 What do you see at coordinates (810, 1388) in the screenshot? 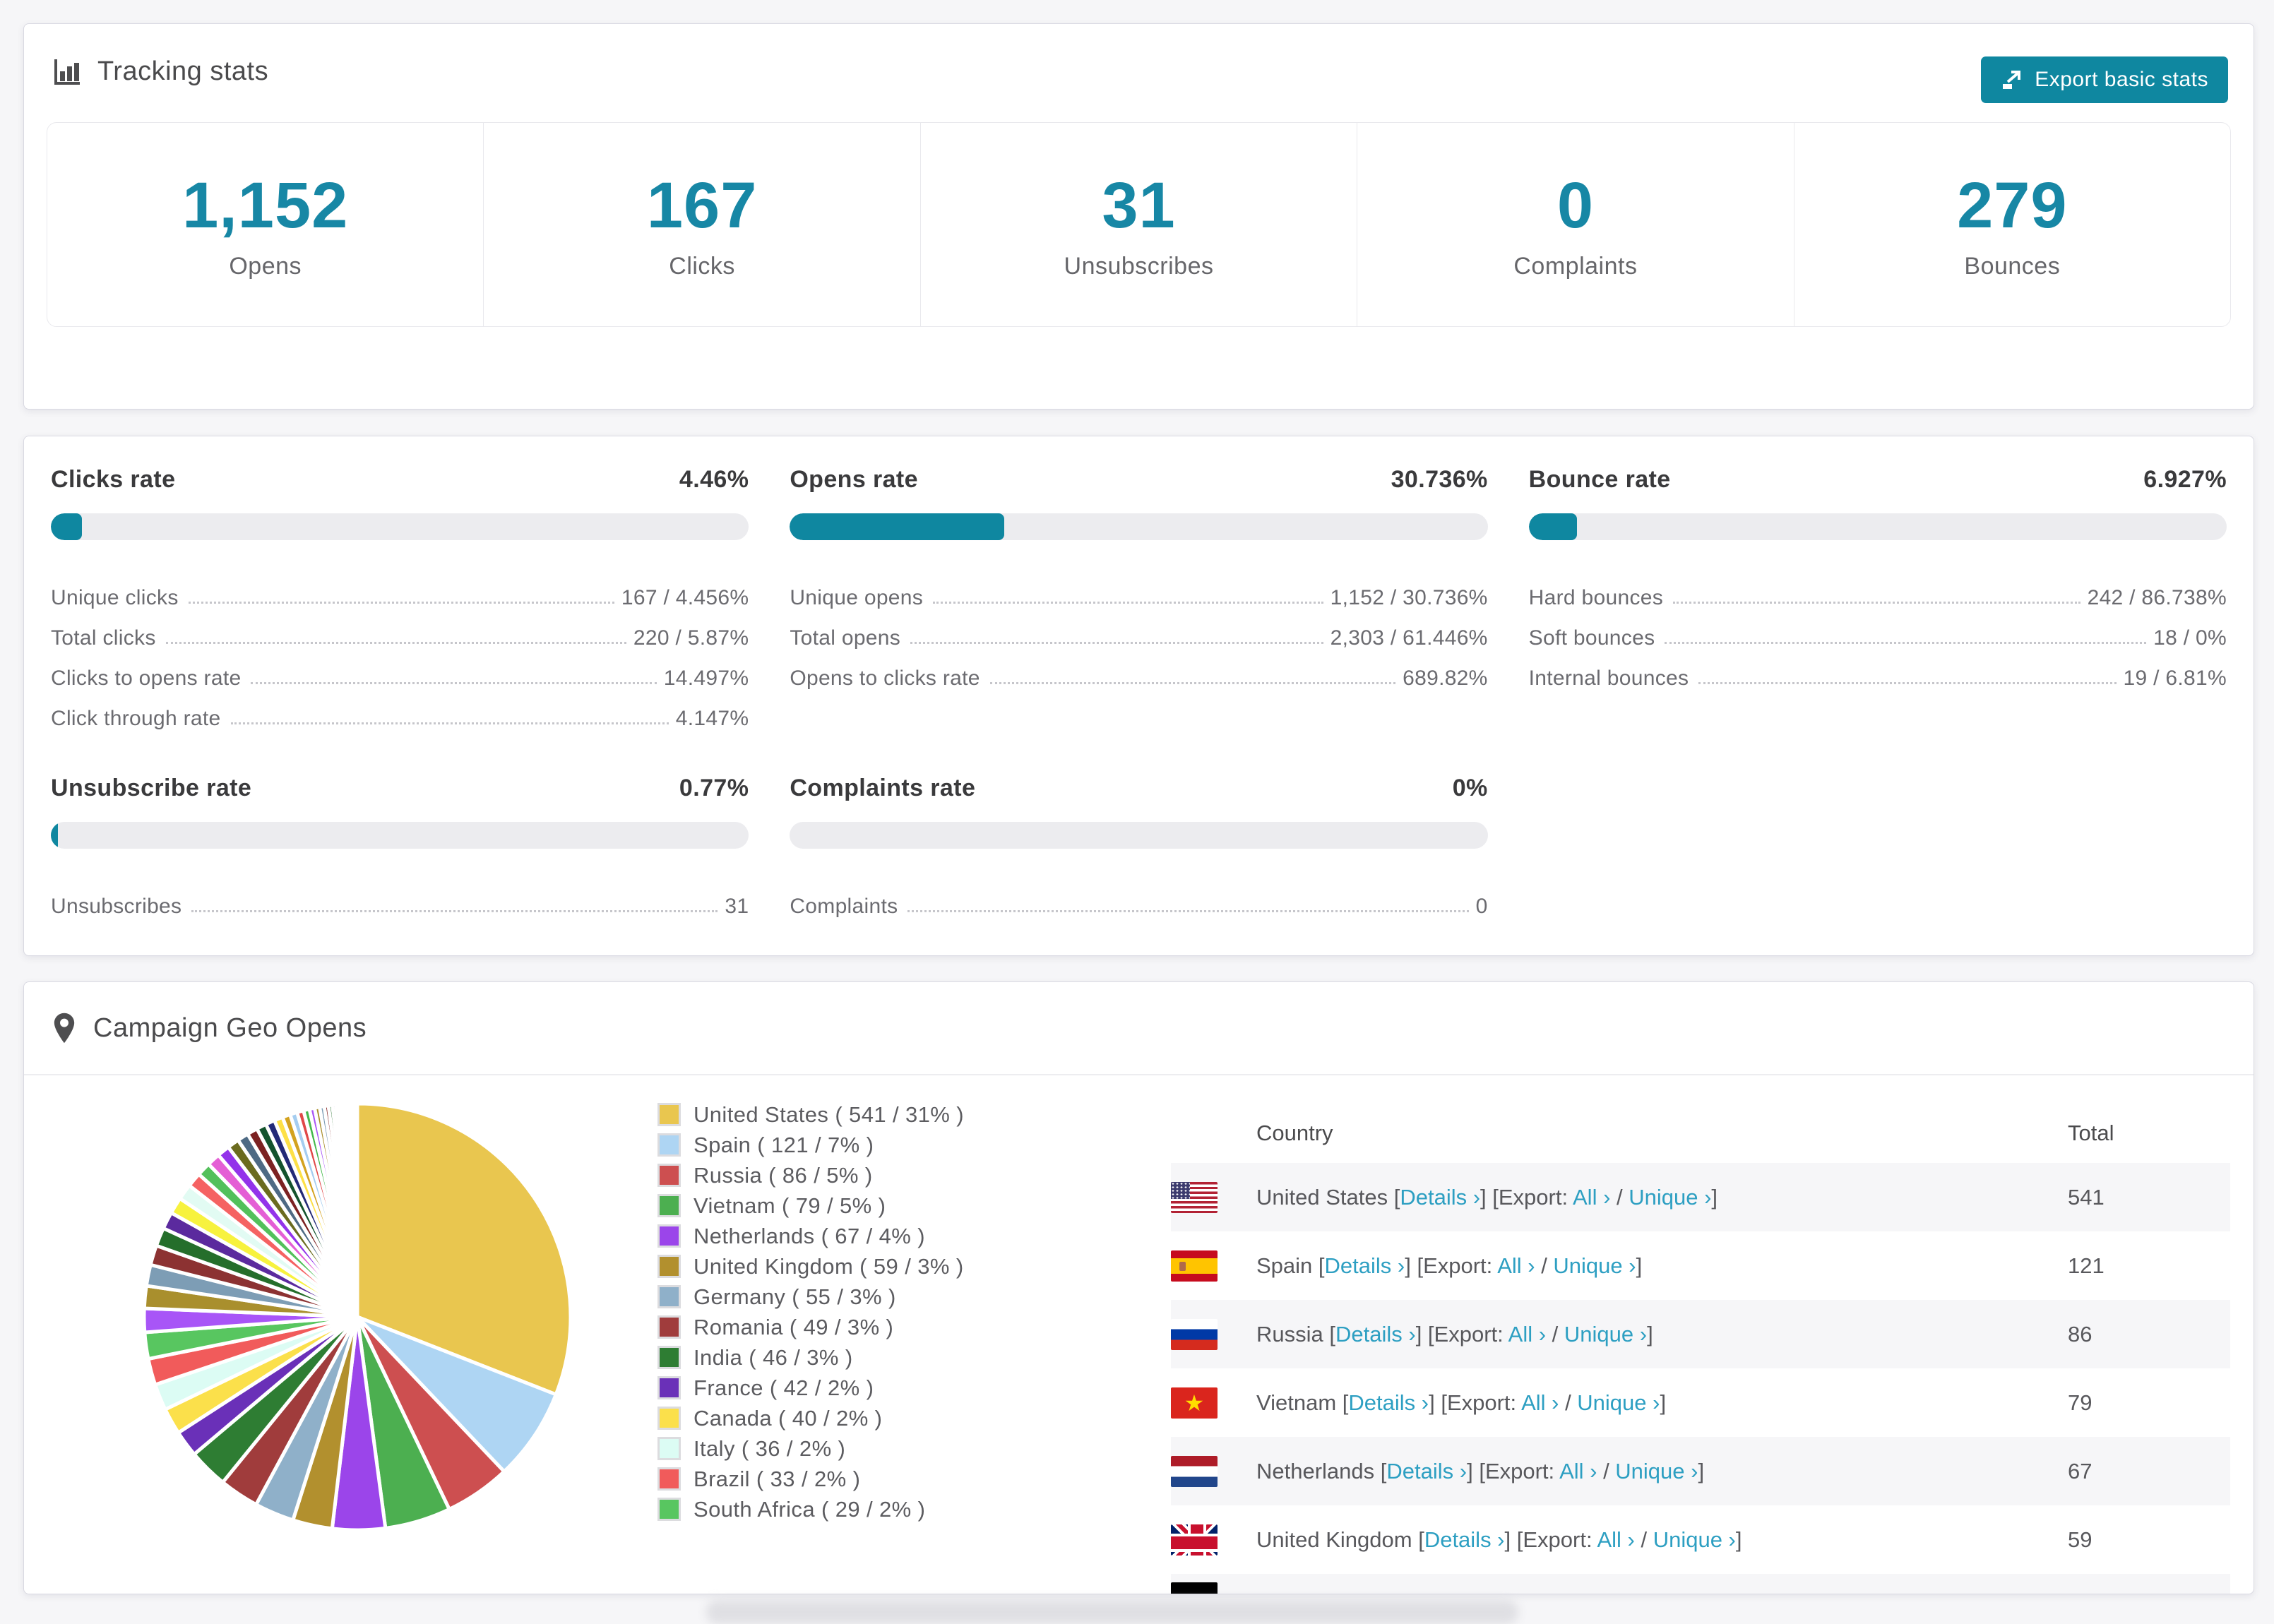
I see `legend-item-france: France ( 42 / 2% )` at bounding box center [810, 1388].